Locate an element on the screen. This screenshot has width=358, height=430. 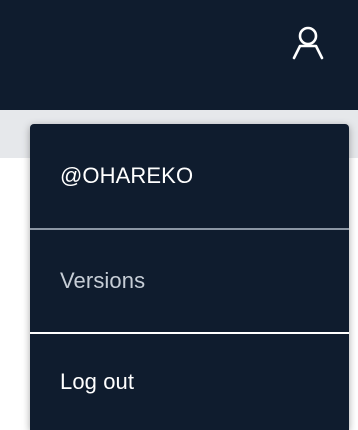
user-menu-button is located at coordinates (308, 43).